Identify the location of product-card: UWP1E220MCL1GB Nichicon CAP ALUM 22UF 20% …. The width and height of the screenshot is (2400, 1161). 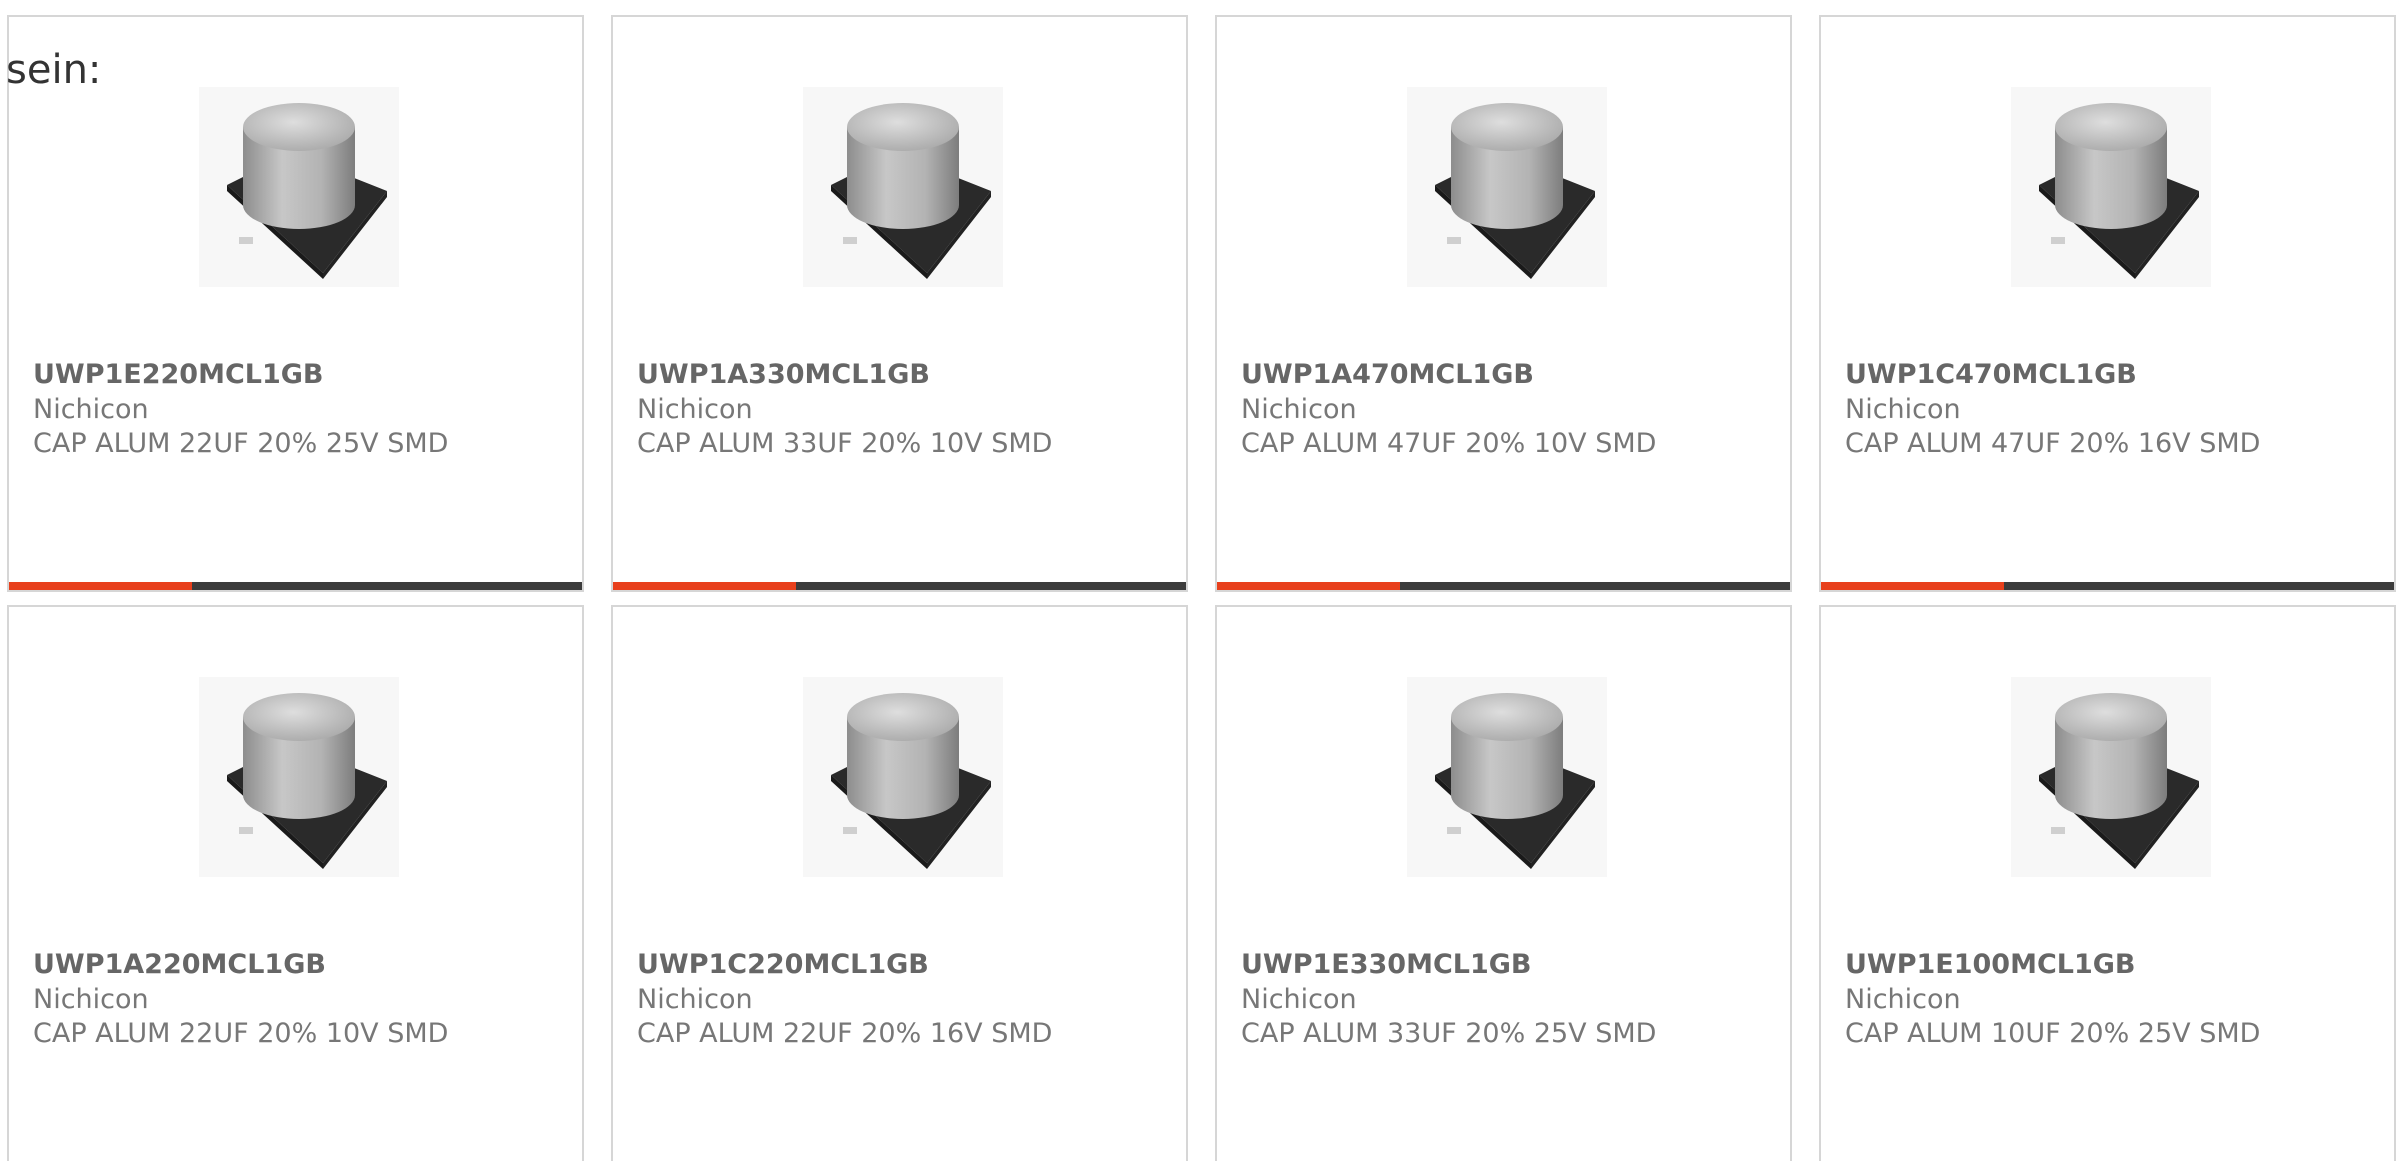
(295, 303).